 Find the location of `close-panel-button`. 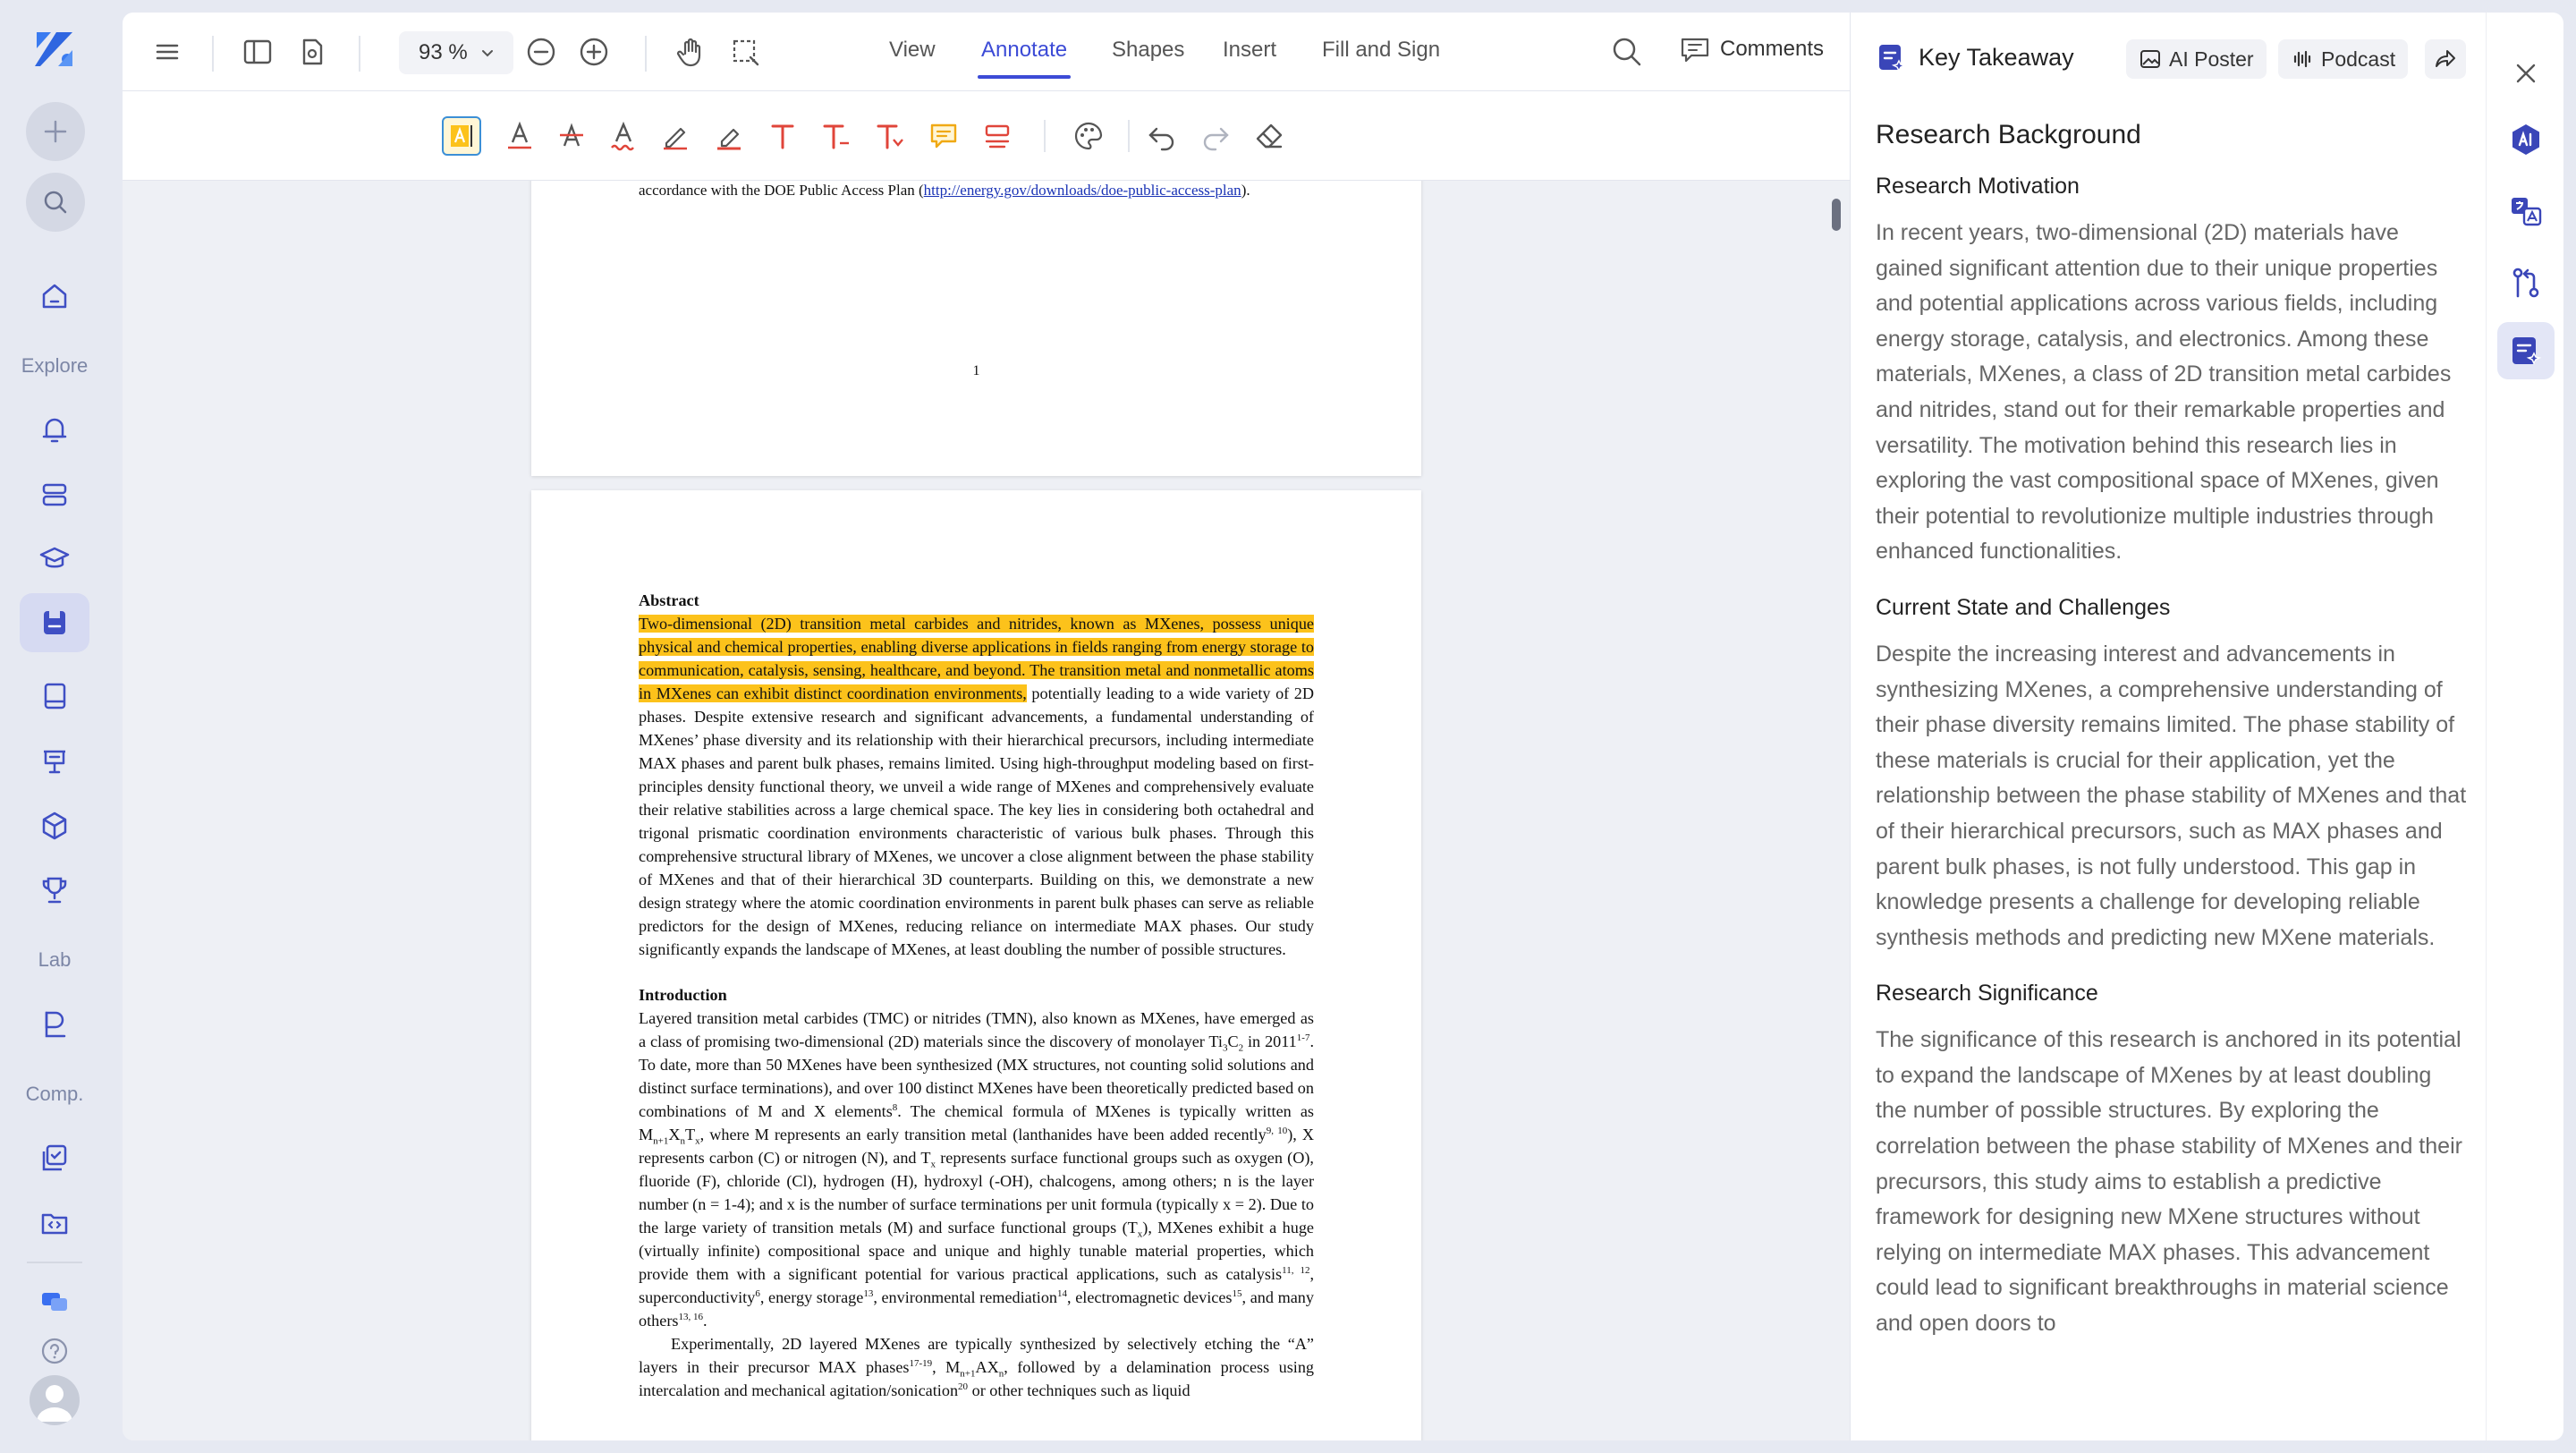

close-panel-button is located at coordinates (2526, 73).